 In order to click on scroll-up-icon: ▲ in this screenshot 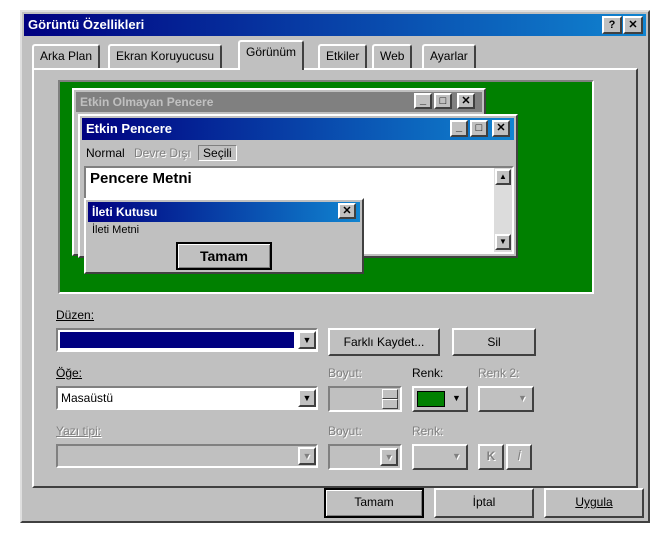, I will do `click(503, 177)`.